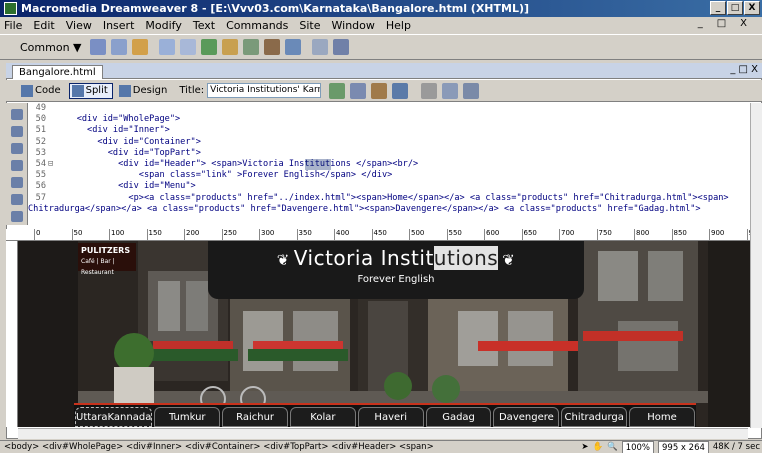 The height and width of the screenshot is (453, 762). I want to click on ruler-tick: 100, so click(116, 234).